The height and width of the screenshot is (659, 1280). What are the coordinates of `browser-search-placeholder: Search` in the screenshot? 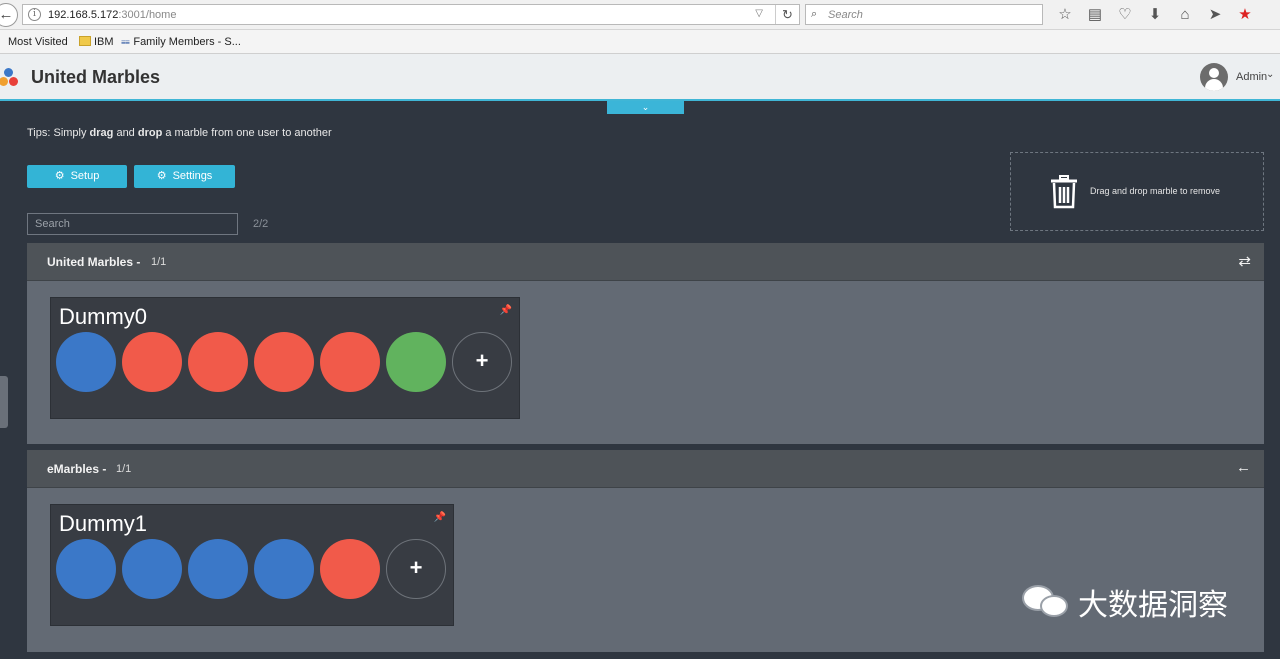 It's located at (845, 15).